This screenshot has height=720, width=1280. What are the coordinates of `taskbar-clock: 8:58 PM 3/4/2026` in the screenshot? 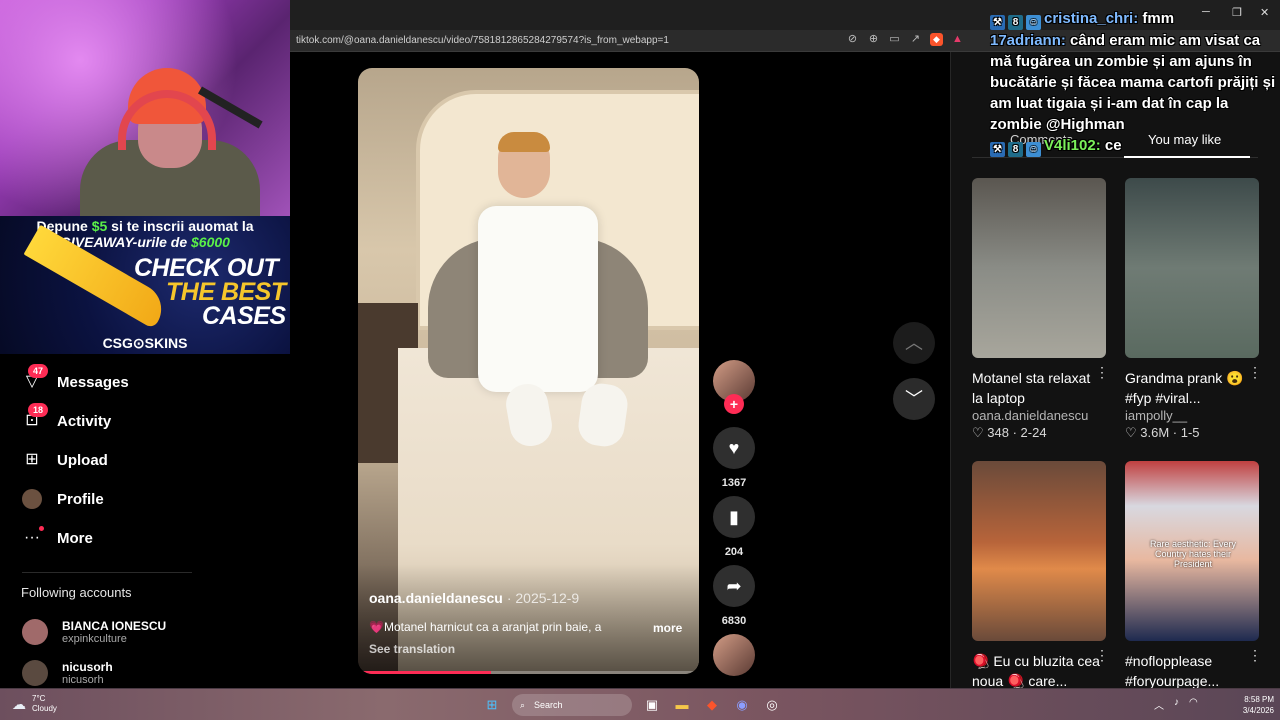 It's located at (1251, 705).